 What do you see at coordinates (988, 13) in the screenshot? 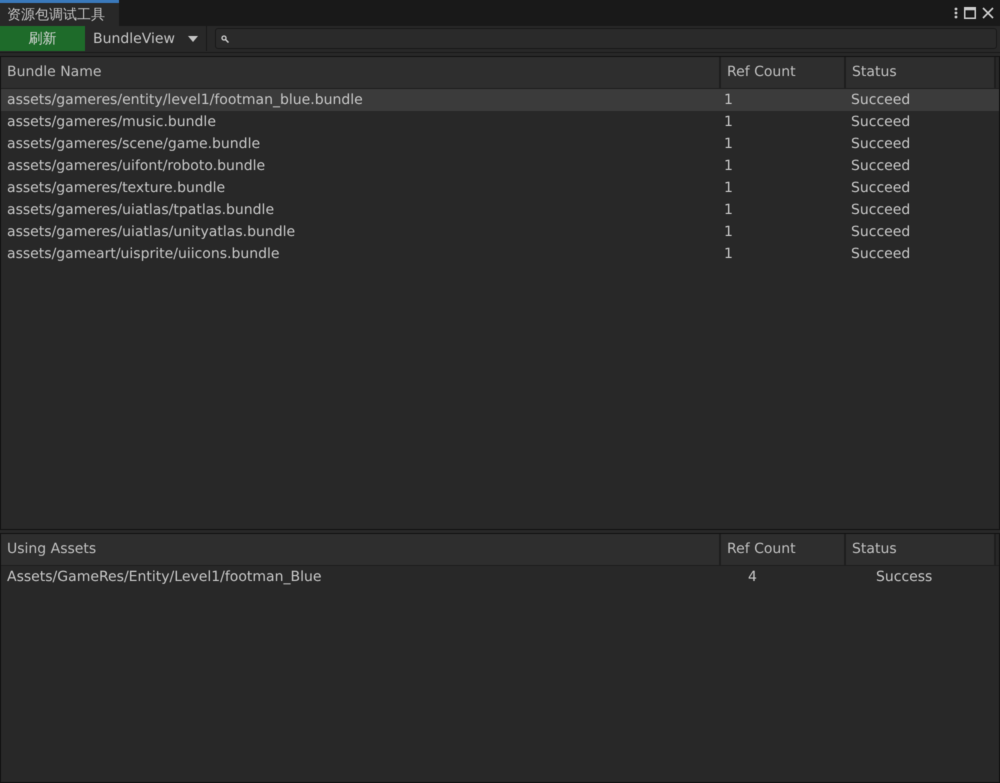
I see `close-icon` at bounding box center [988, 13].